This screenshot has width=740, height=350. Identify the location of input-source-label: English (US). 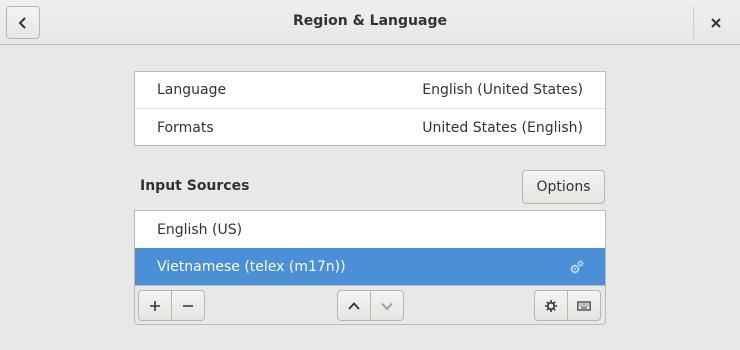
(200, 229).